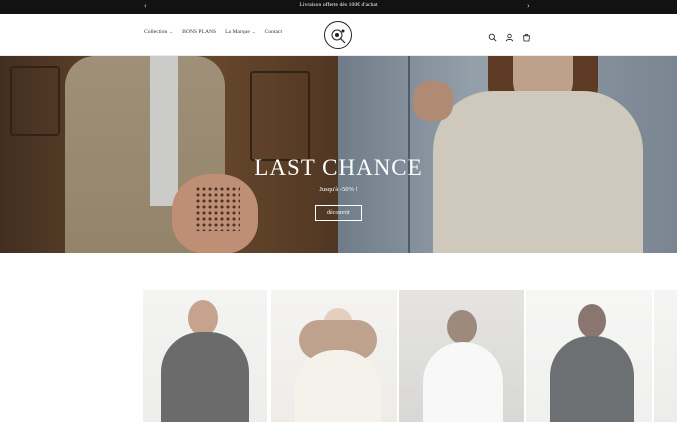 The image size is (677, 422). What do you see at coordinates (338, 189) in the screenshot?
I see `hero-subtitle: Jusqu'à -50% !` at bounding box center [338, 189].